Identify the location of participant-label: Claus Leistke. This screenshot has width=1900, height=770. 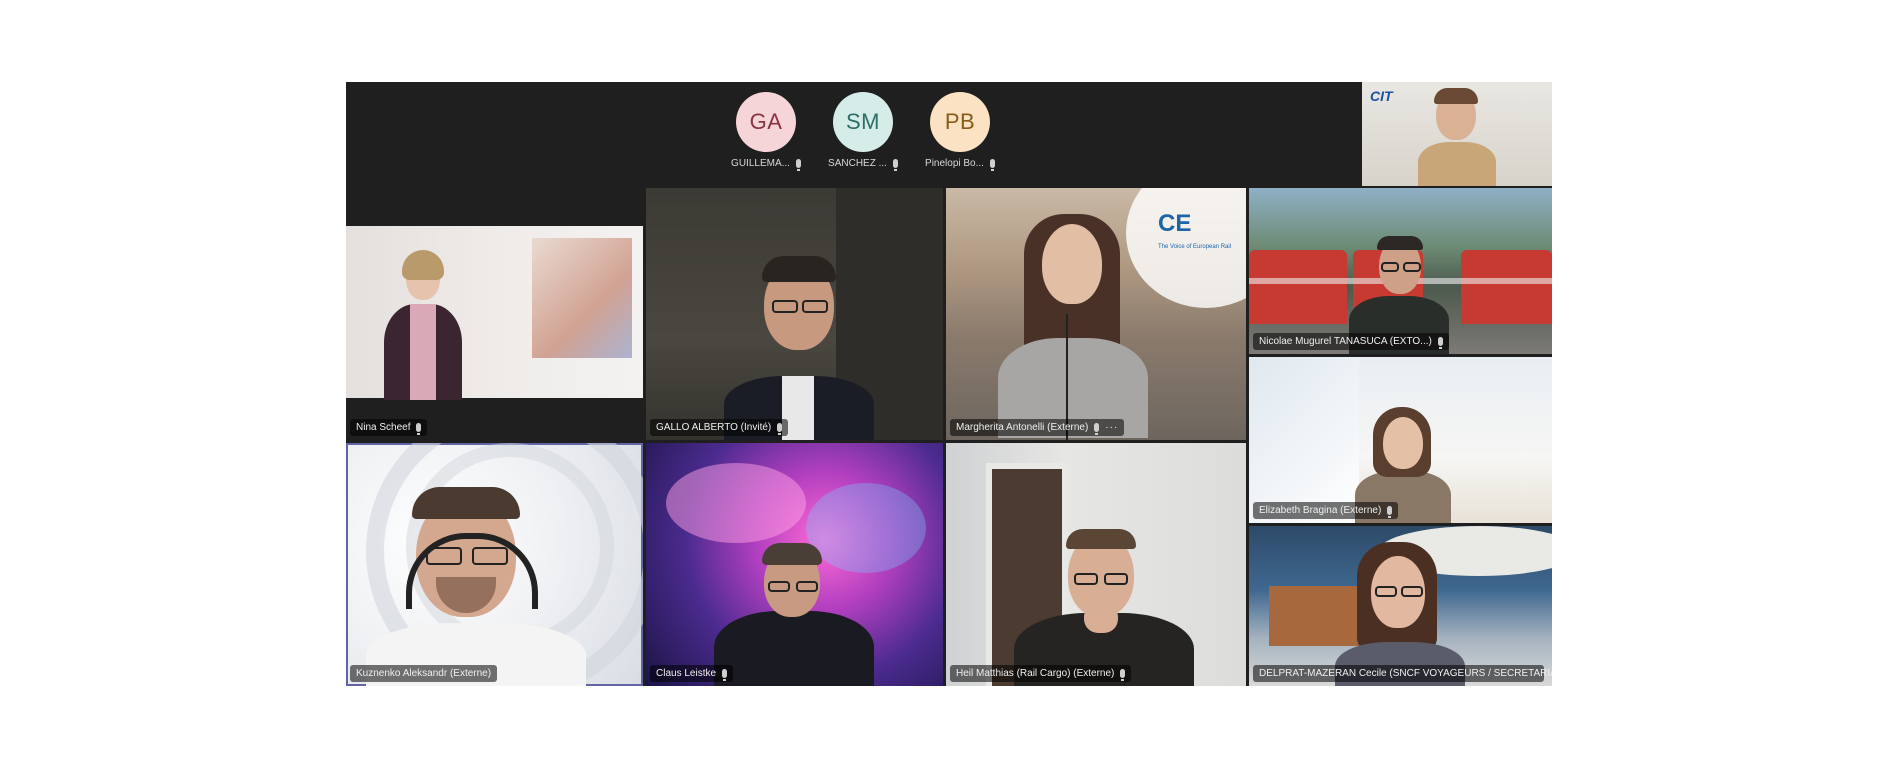
(692, 673).